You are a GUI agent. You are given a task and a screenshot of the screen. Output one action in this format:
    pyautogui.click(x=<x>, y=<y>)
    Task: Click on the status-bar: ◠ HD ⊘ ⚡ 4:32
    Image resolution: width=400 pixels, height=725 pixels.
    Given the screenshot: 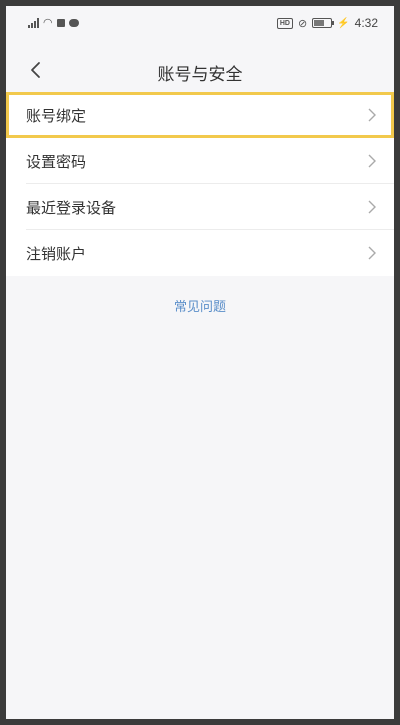 What is the action you would take?
    pyautogui.click(x=200, y=25)
    